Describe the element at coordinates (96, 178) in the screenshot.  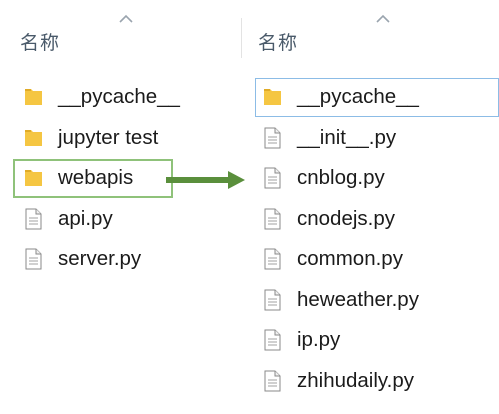
I see `item-name-label: webapis` at that location.